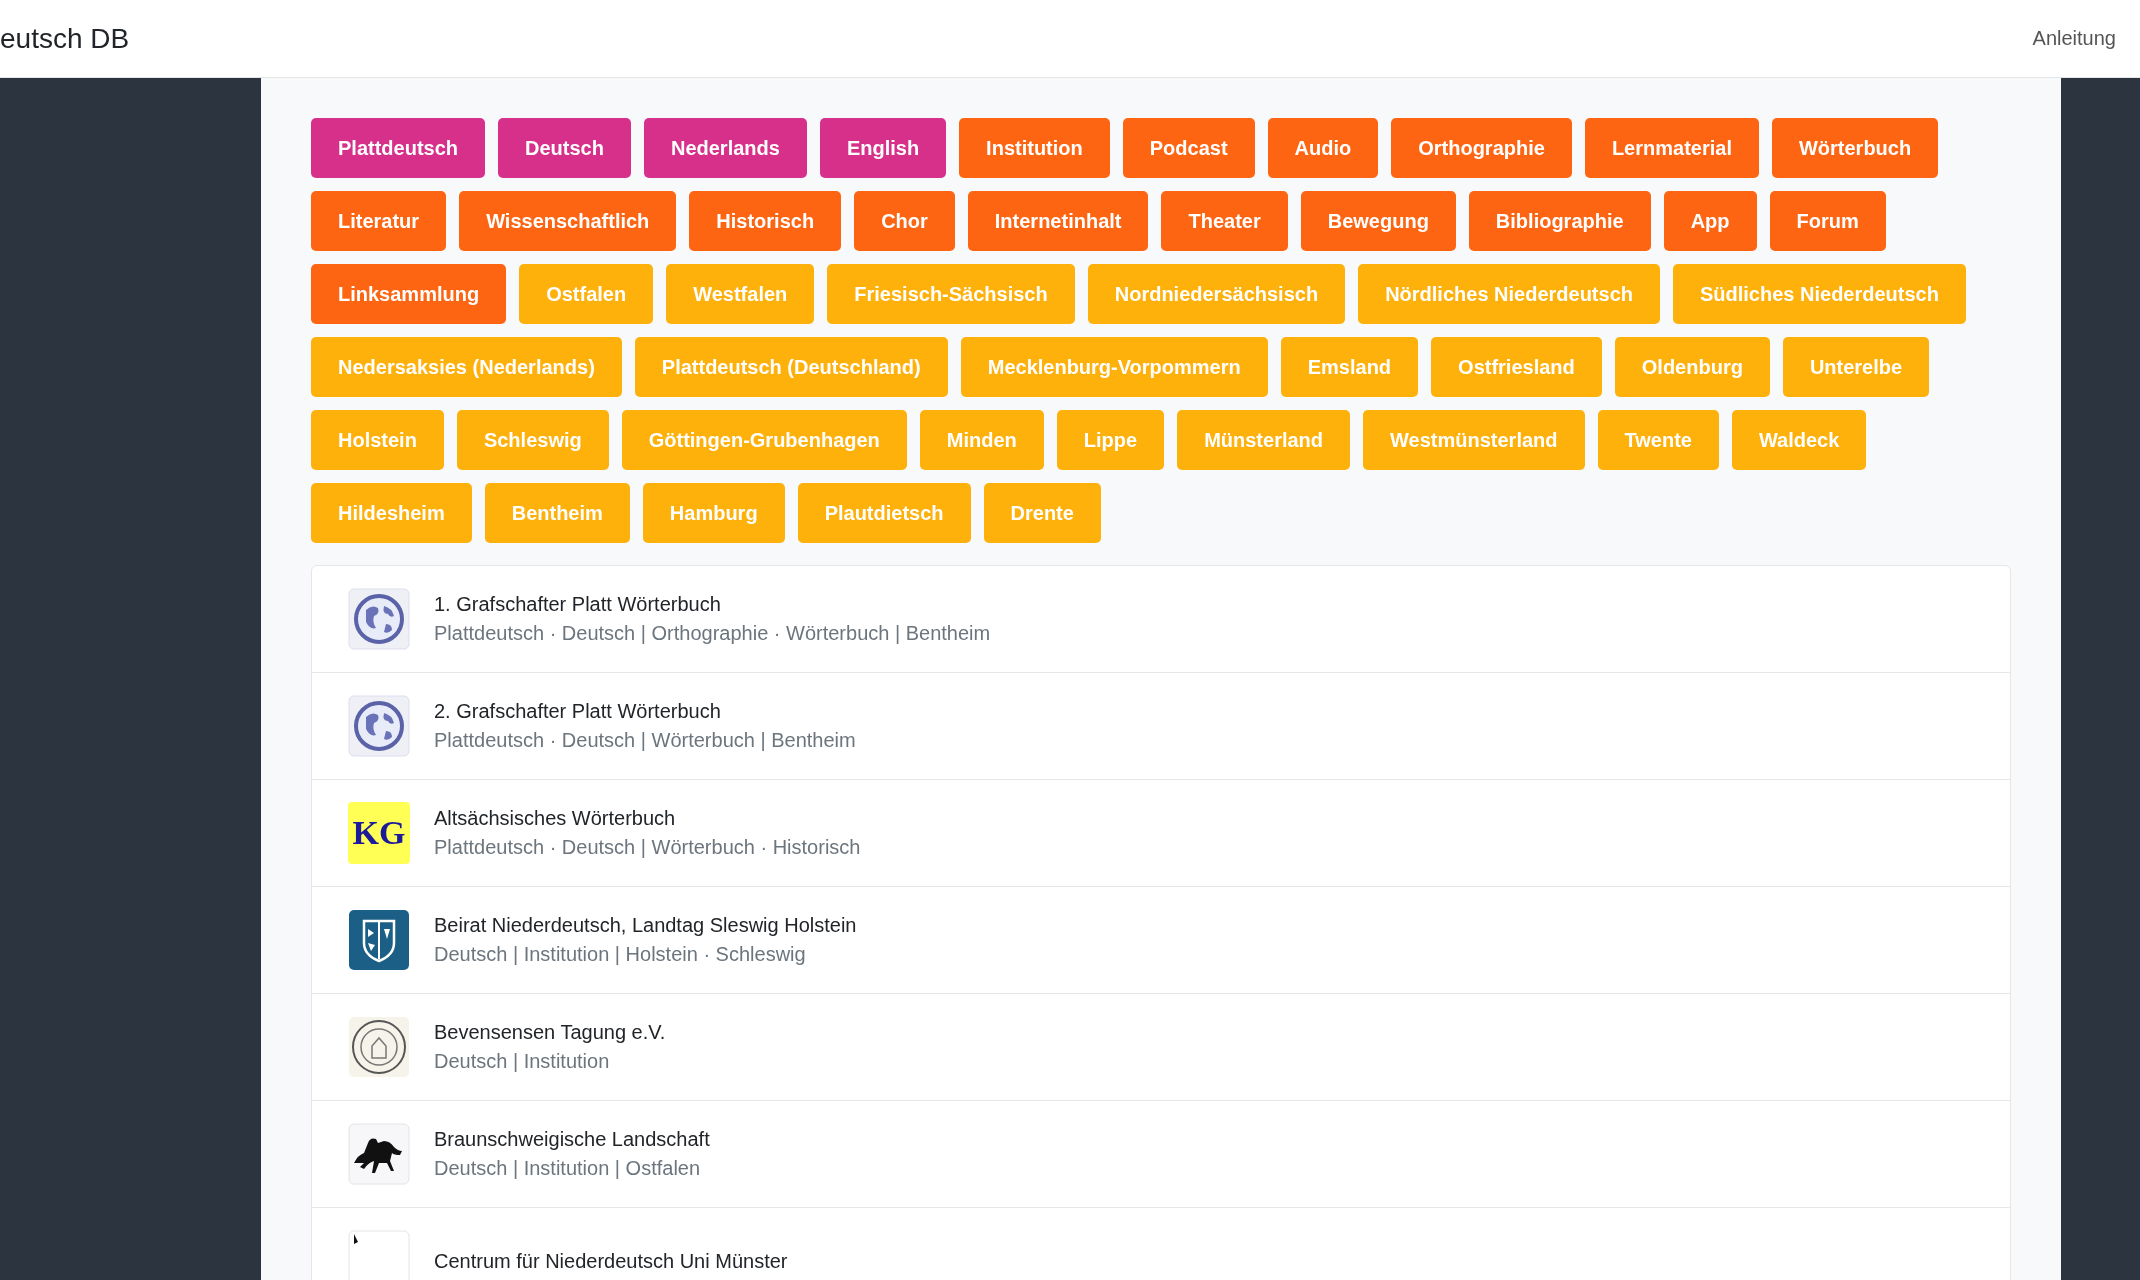 The image size is (2140, 1280). What do you see at coordinates (1042, 513) in the screenshot?
I see `filter-tag: Drente` at bounding box center [1042, 513].